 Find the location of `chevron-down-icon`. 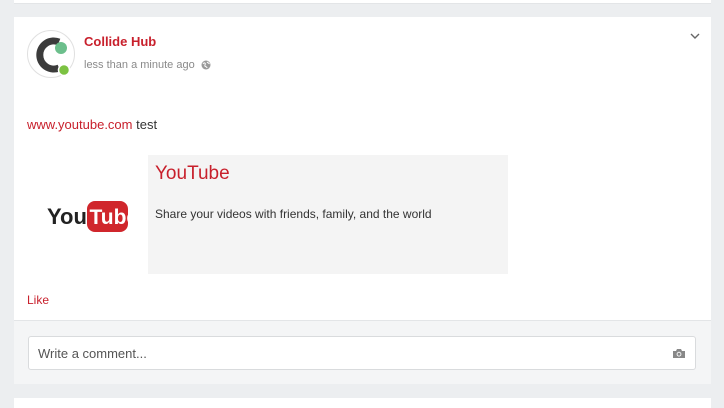

chevron-down-icon is located at coordinates (695, 36).